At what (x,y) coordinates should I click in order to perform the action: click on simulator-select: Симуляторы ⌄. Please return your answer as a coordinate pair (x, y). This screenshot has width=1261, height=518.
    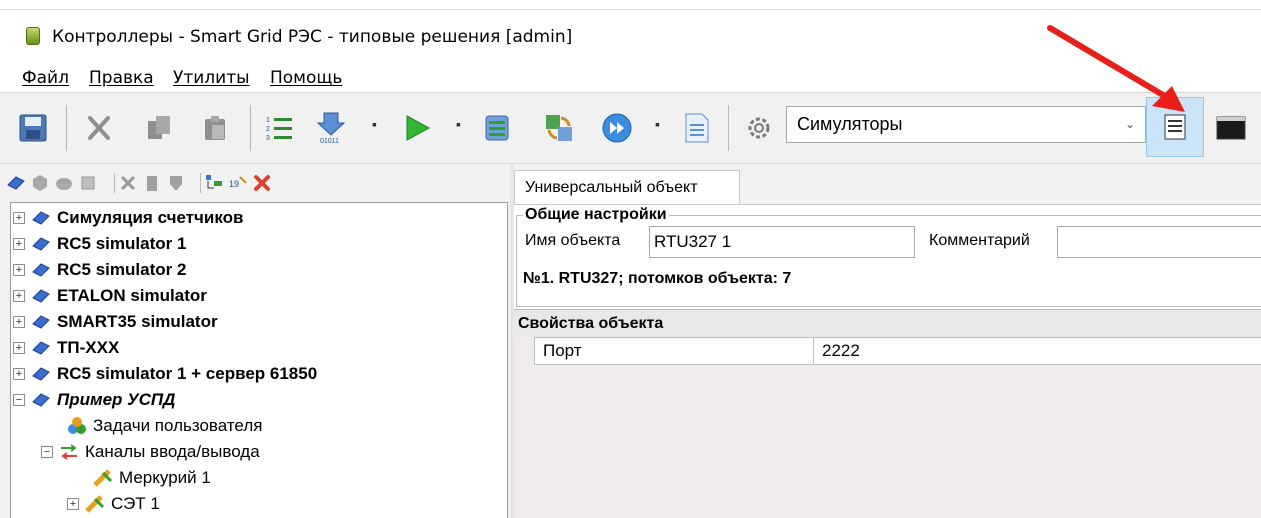
    Looking at the image, I should click on (966, 124).